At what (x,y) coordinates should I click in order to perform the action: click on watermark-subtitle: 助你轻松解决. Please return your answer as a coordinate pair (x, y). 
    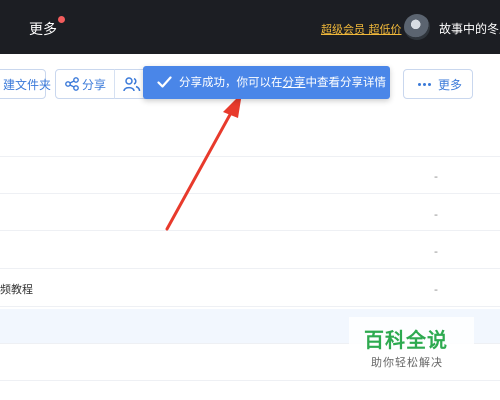
    Looking at the image, I should click on (407, 362).